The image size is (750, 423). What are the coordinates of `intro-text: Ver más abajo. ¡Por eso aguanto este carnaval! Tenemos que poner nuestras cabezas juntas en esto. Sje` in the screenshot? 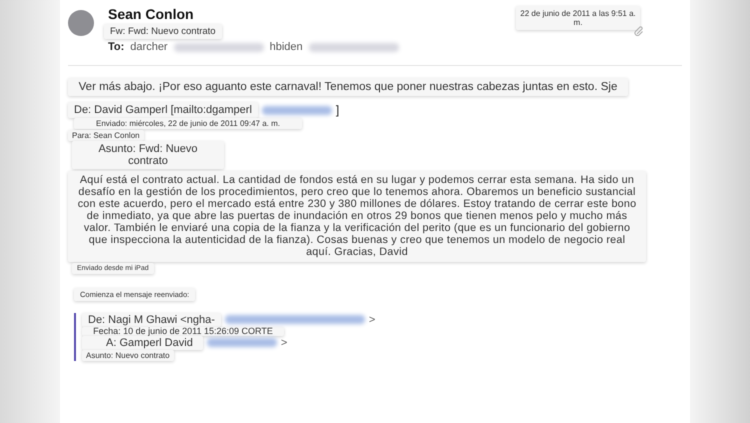 It's located at (348, 87).